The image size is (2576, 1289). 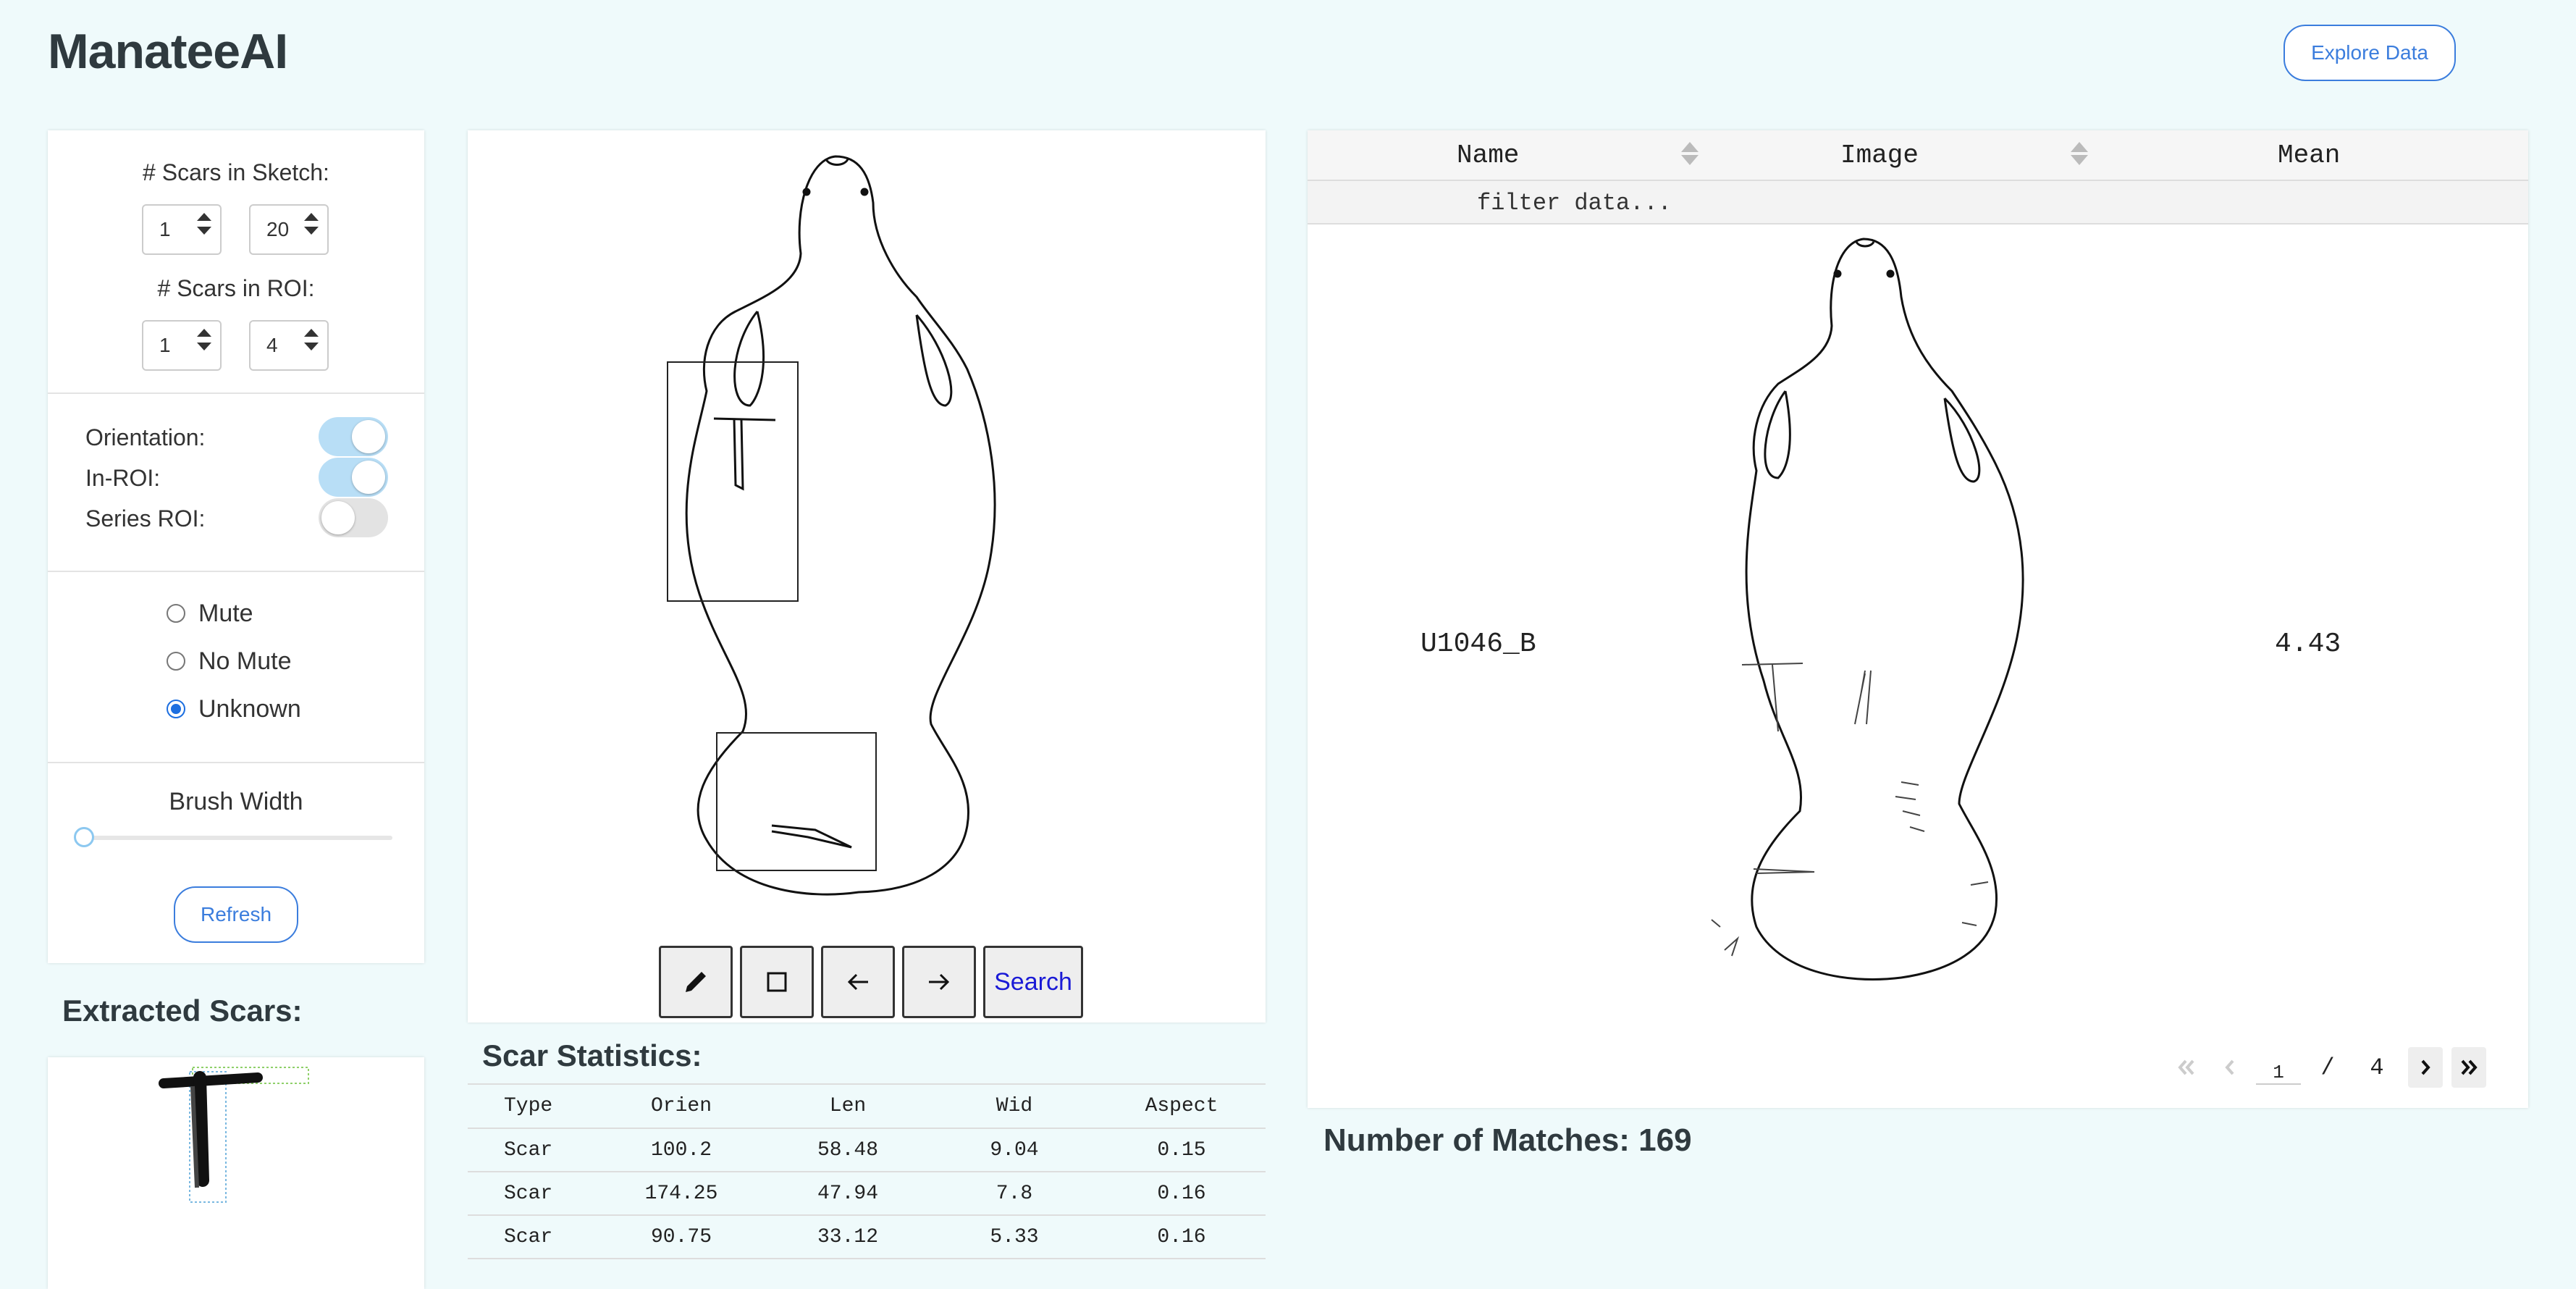 What do you see at coordinates (867, 1237) in the screenshot?
I see `table-row: Scar 90.75 33.12 5.33 0.16` at bounding box center [867, 1237].